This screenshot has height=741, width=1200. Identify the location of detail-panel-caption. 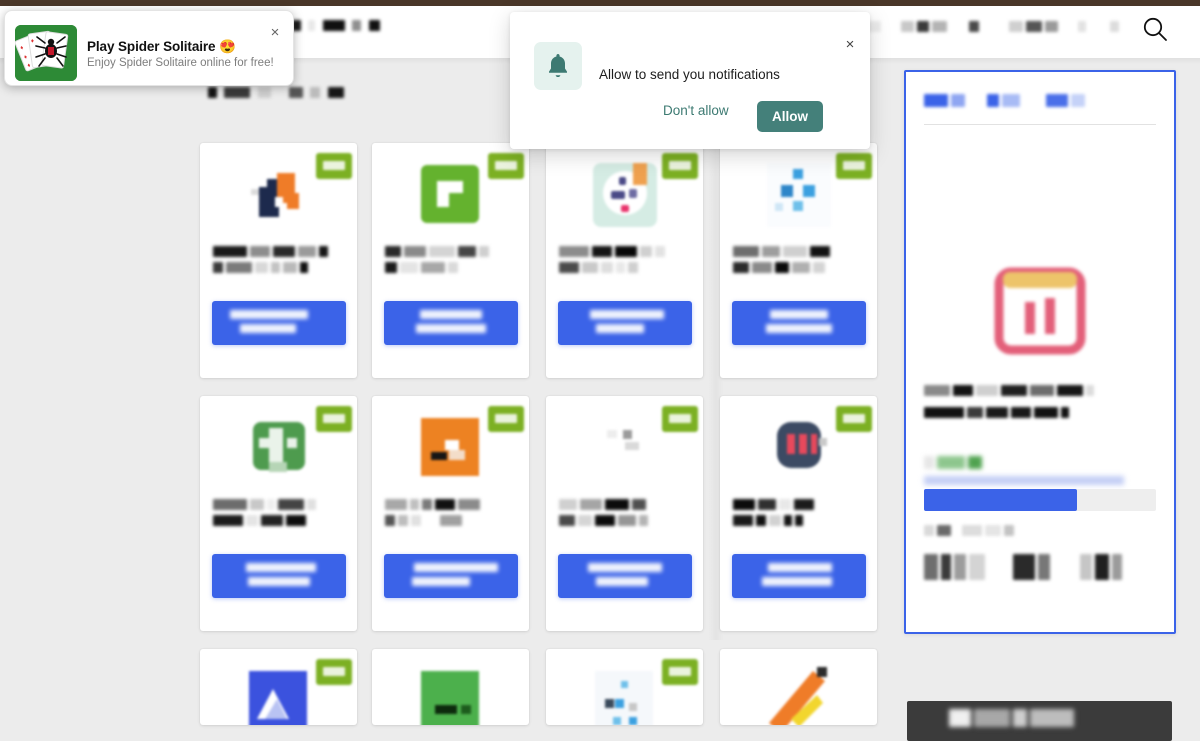
(1024, 531).